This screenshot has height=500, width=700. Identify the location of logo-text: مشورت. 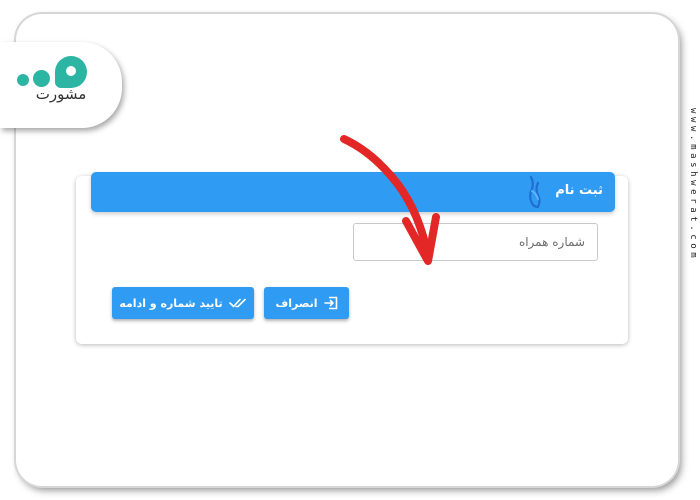
(61, 94).